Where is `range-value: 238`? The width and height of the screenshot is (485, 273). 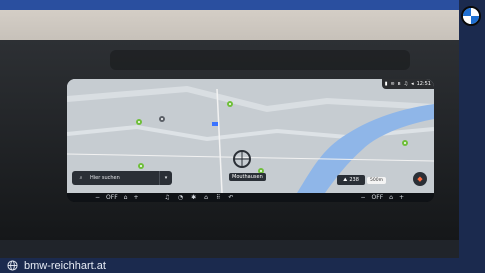
range-value: 238 is located at coordinates (354, 180).